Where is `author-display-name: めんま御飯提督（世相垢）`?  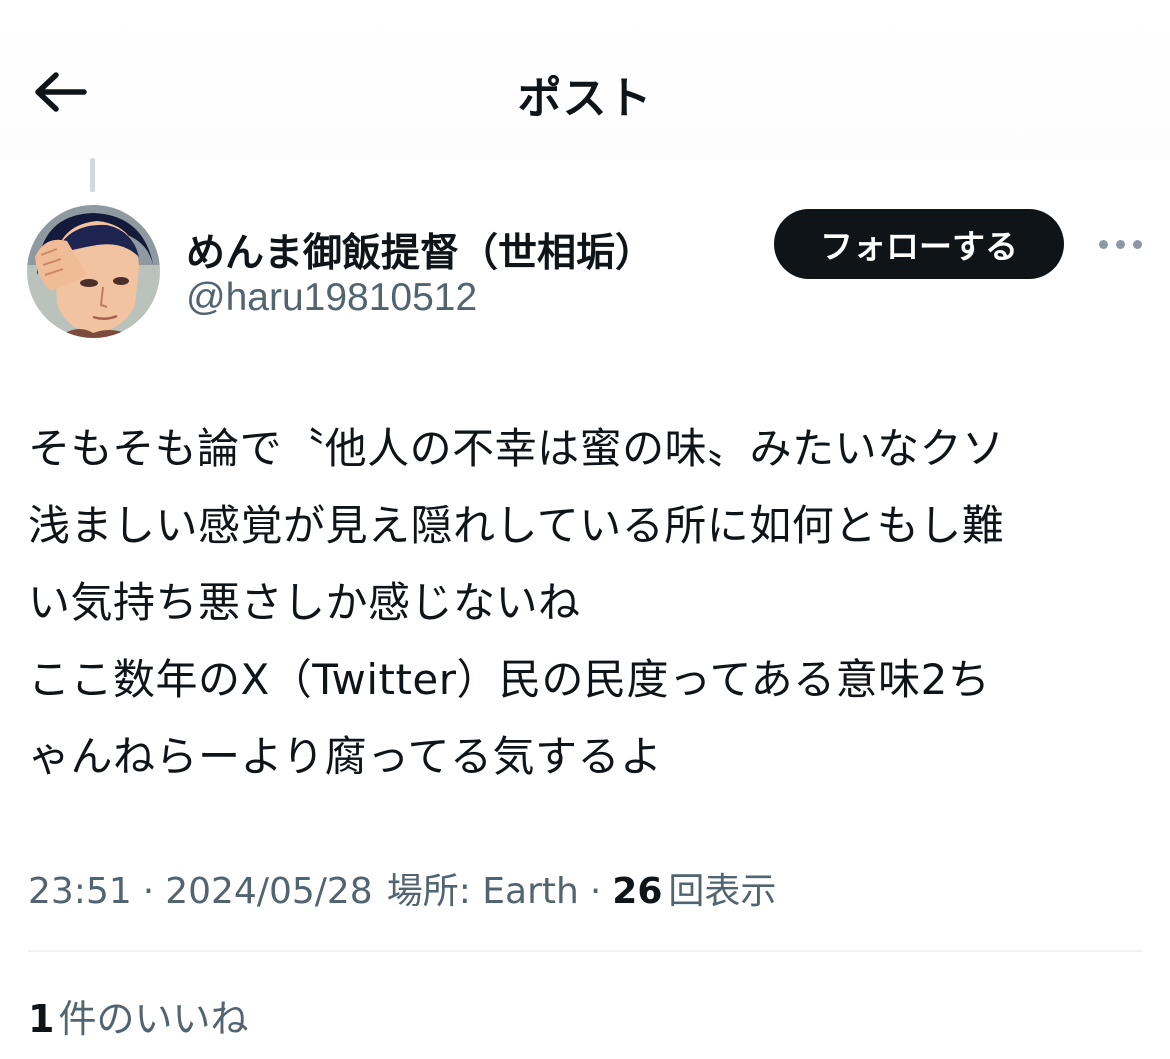
author-display-name: めんま御飯提督（世相垢） is located at coordinates (420, 250).